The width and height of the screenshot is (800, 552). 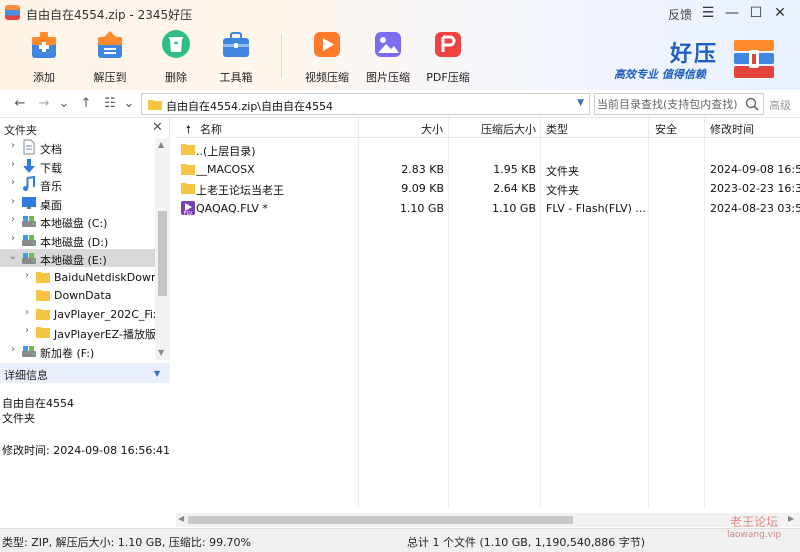 What do you see at coordinates (704, 60) in the screenshot?
I see `brand-block: 好压 高效专业 值得信赖` at bounding box center [704, 60].